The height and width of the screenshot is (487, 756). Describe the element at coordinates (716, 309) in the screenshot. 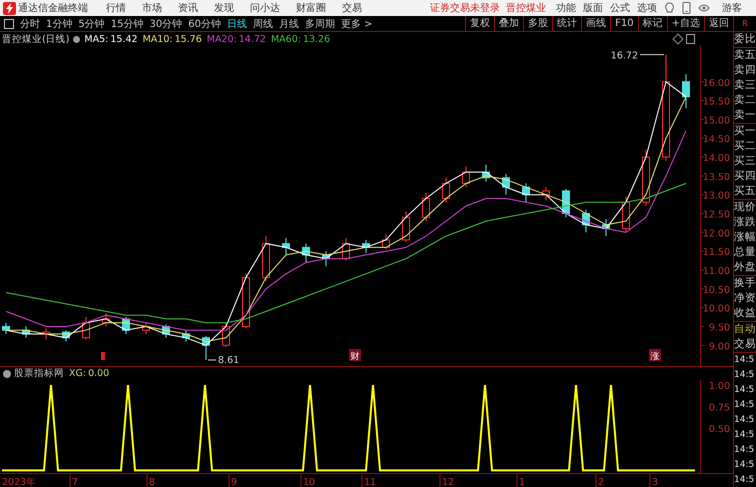

I see `price-axis-label: 10.00` at that location.